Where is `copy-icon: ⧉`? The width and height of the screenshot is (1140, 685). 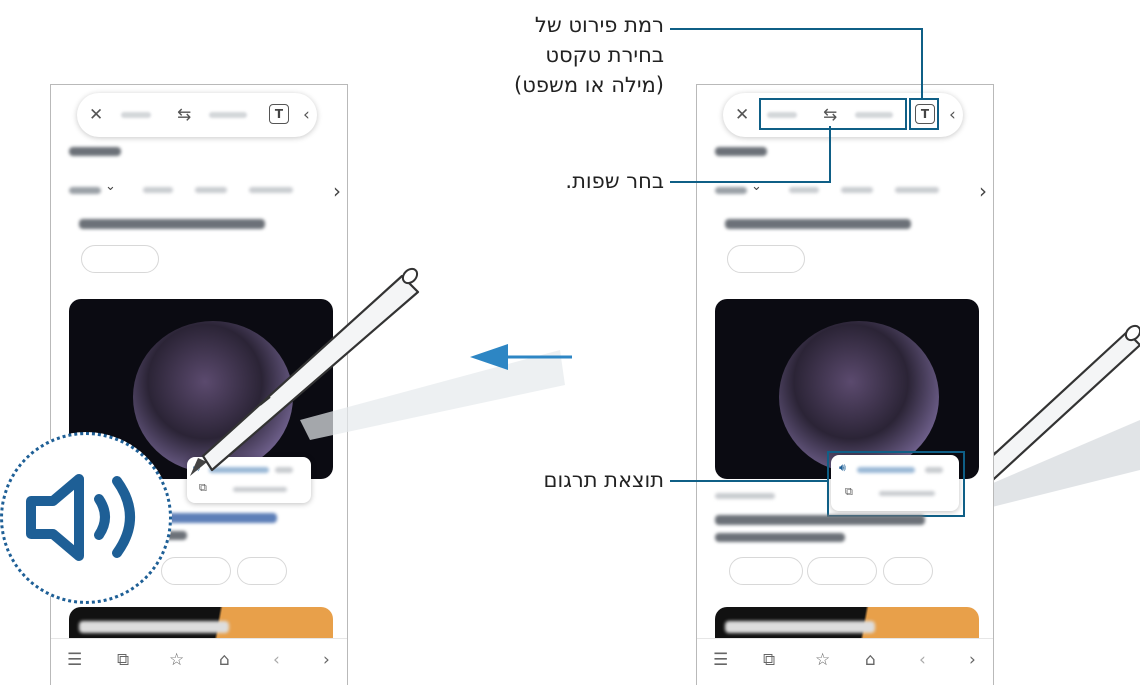 copy-icon: ⧉ is located at coordinates (203, 488).